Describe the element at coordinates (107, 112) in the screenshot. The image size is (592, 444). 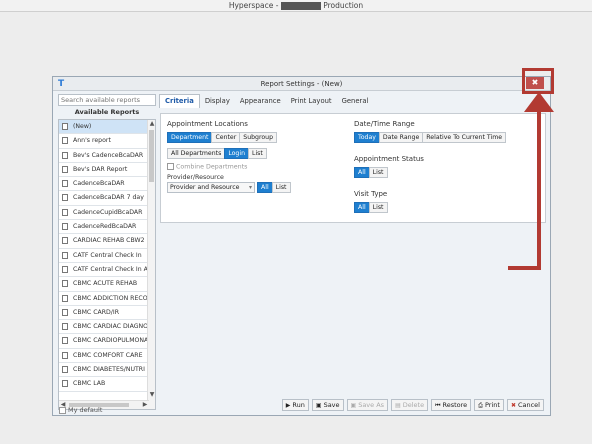
I see `available-reports-title: Available Reports` at that location.